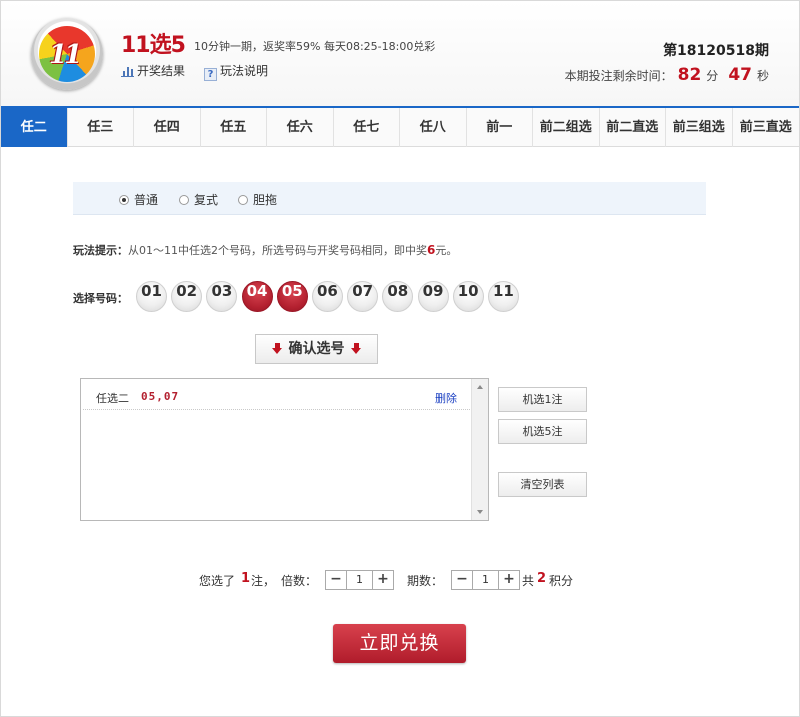  I want to click on rules-link: ? 玩法说明, so click(236, 71).